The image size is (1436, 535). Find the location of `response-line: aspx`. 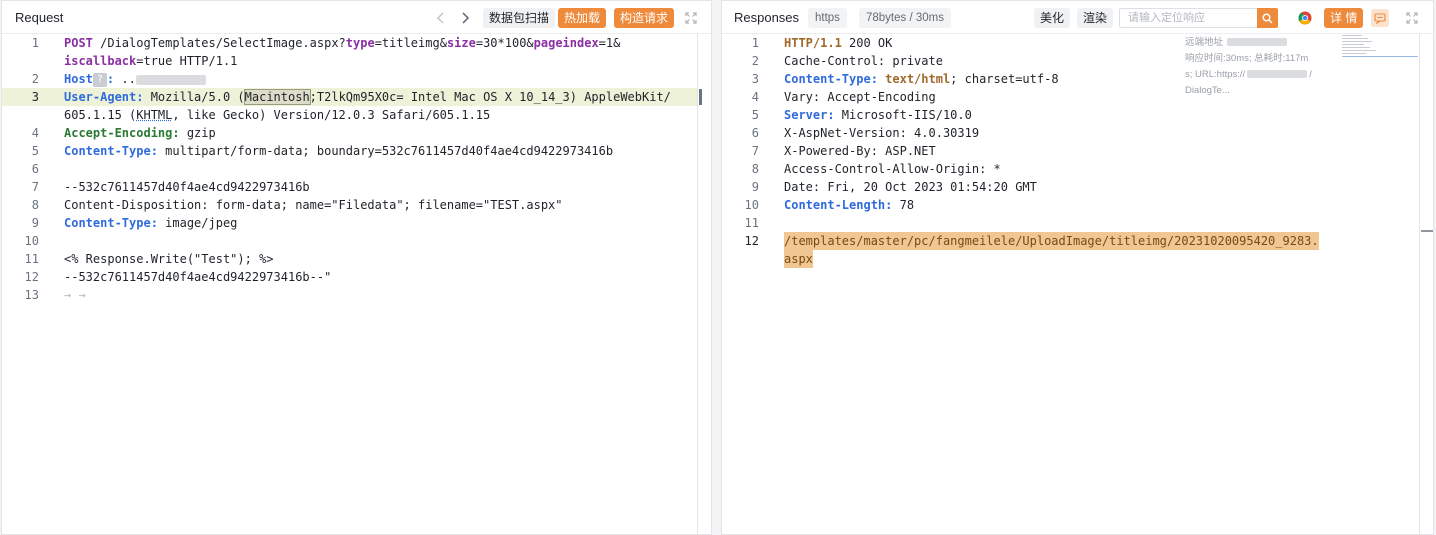

response-line: aspx is located at coordinates (1070, 259).